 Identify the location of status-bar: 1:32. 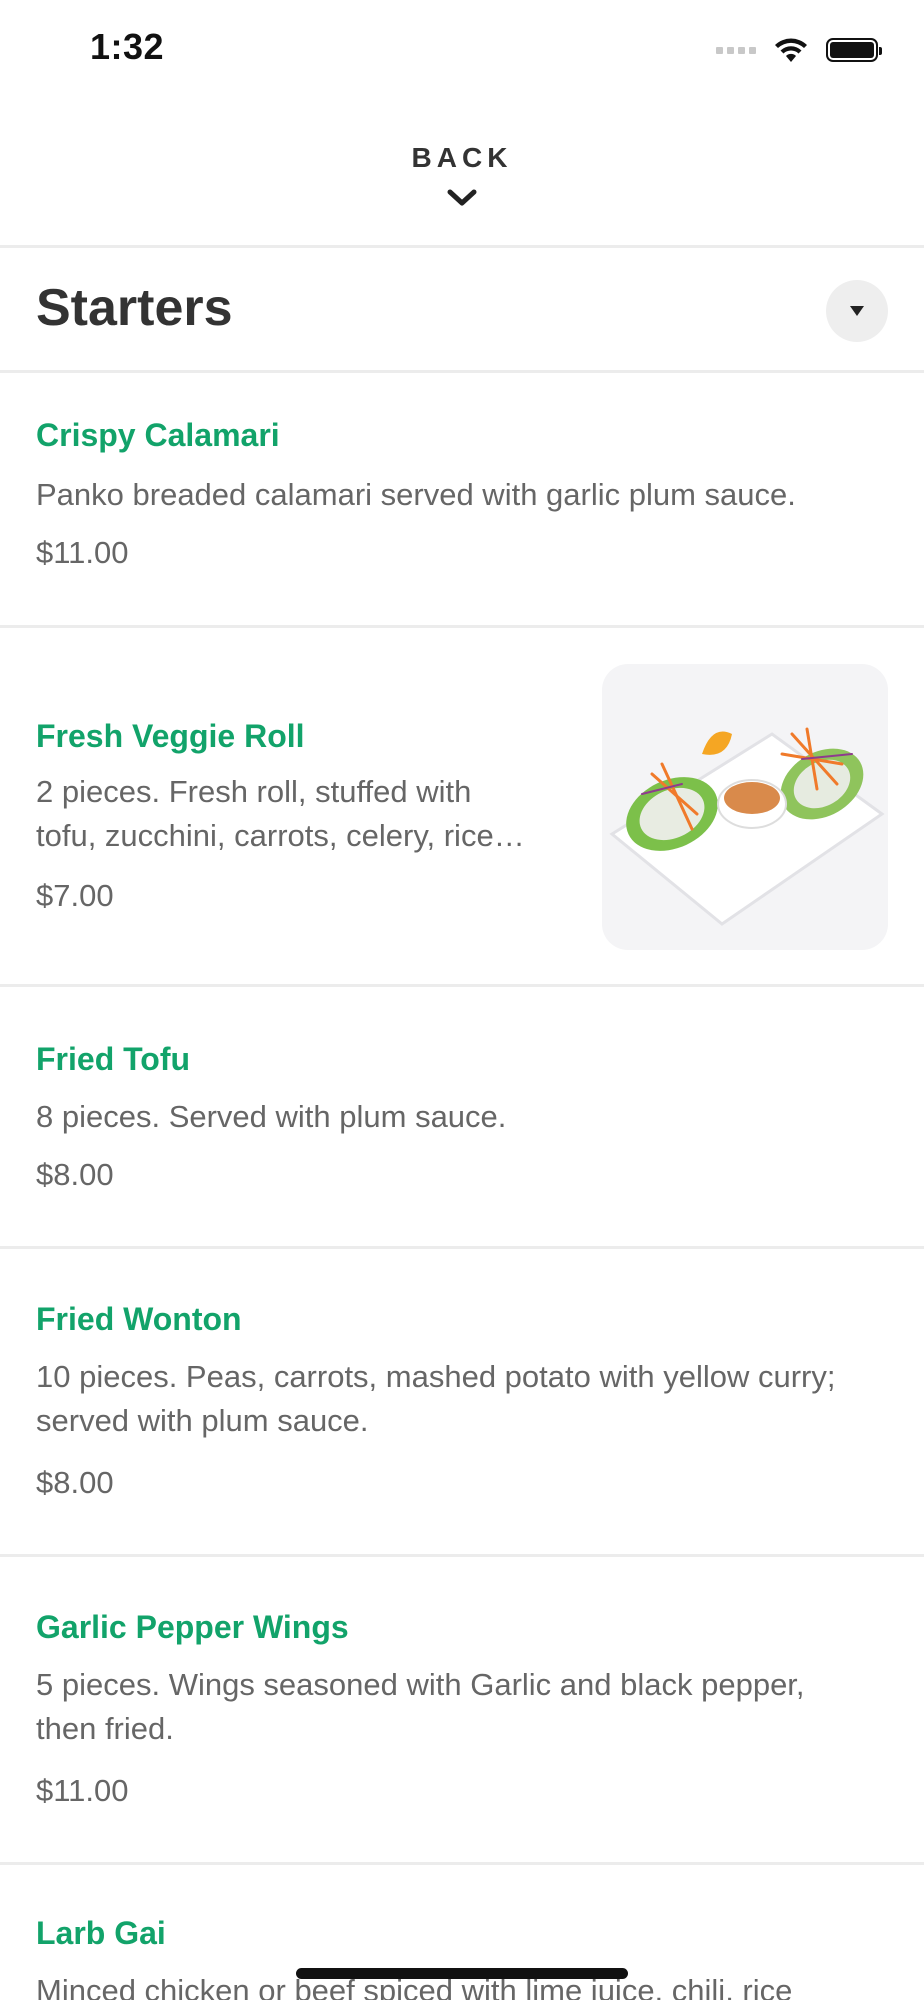
(462, 50).